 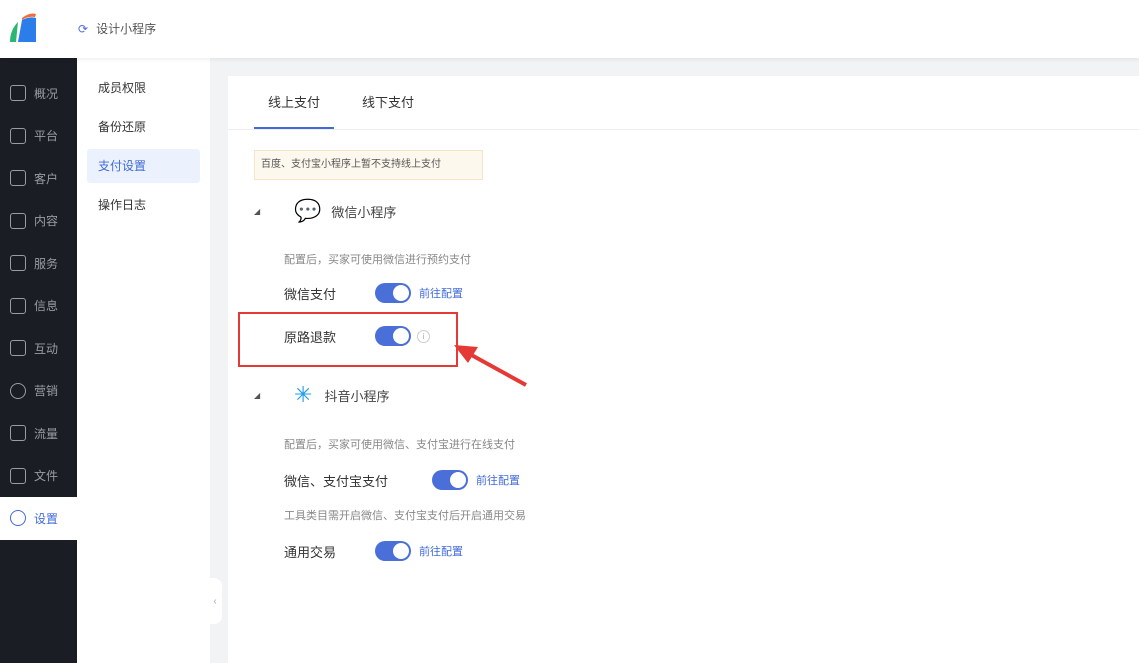 I want to click on label: 流量, so click(x=46, y=433).